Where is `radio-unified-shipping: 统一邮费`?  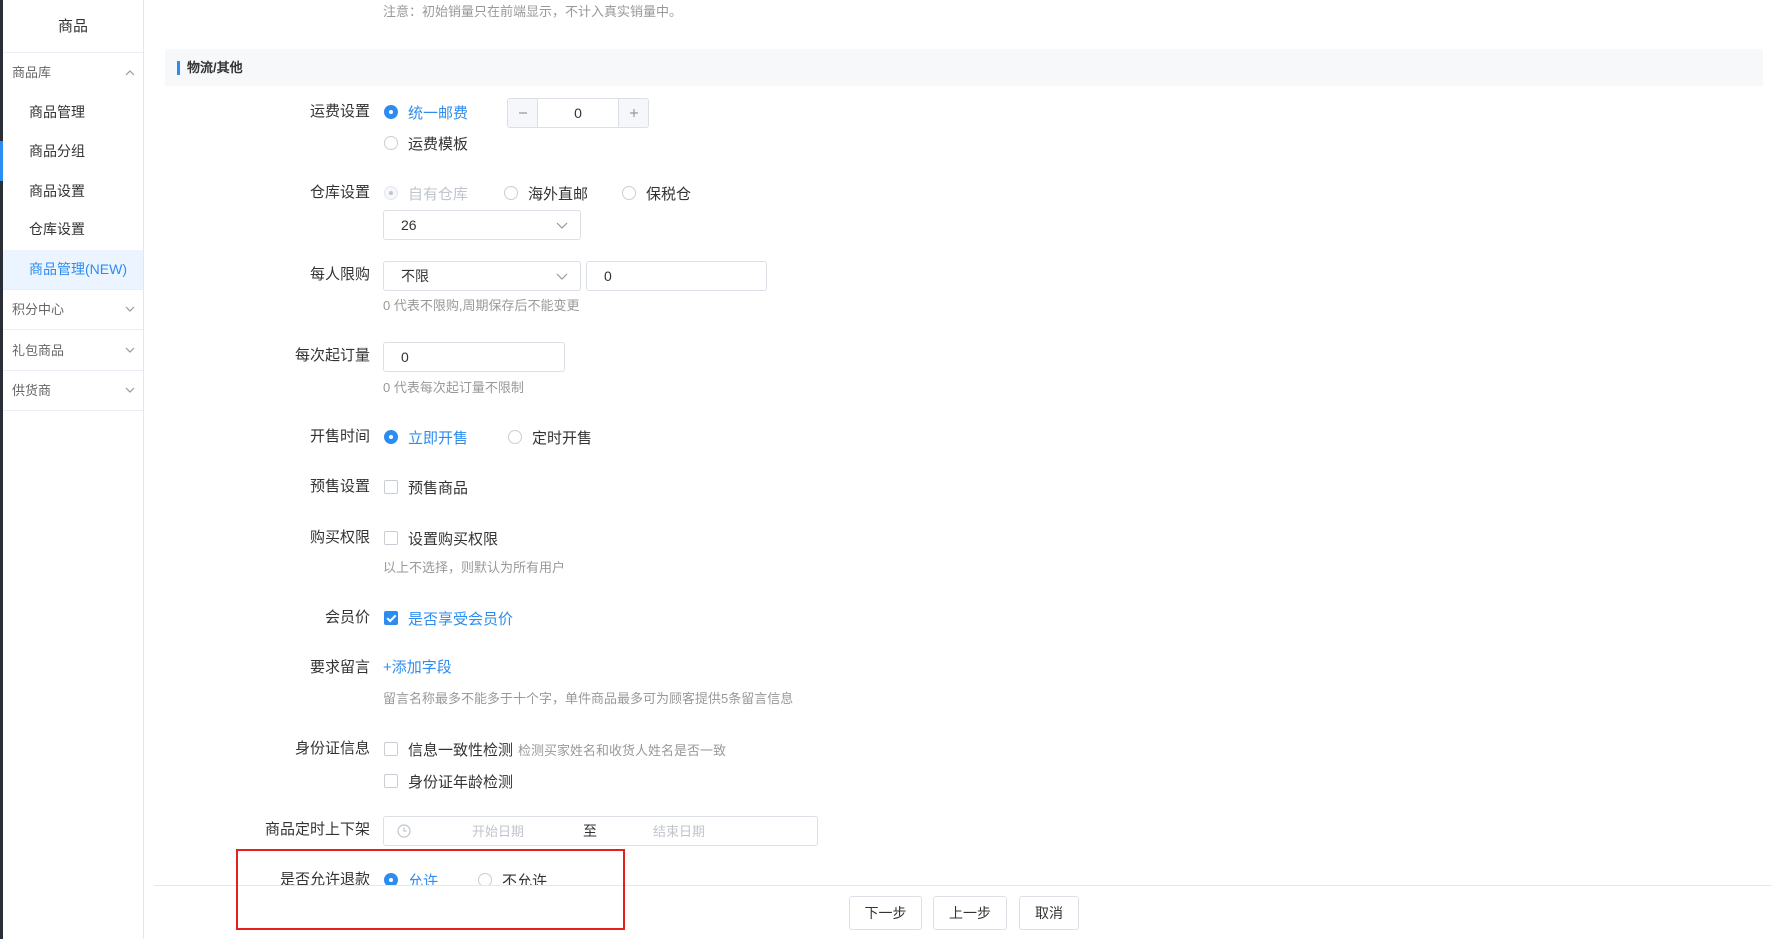
radio-unified-shipping: 统一邮费 is located at coordinates (426, 112).